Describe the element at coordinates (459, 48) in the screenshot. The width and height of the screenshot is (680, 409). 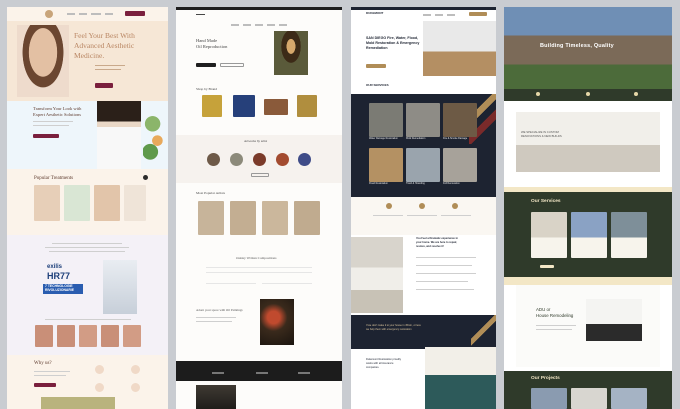
I see `hero-interior-image` at that location.